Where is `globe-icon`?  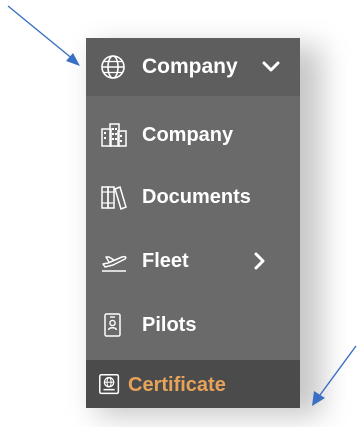 globe-icon is located at coordinates (113, 67).